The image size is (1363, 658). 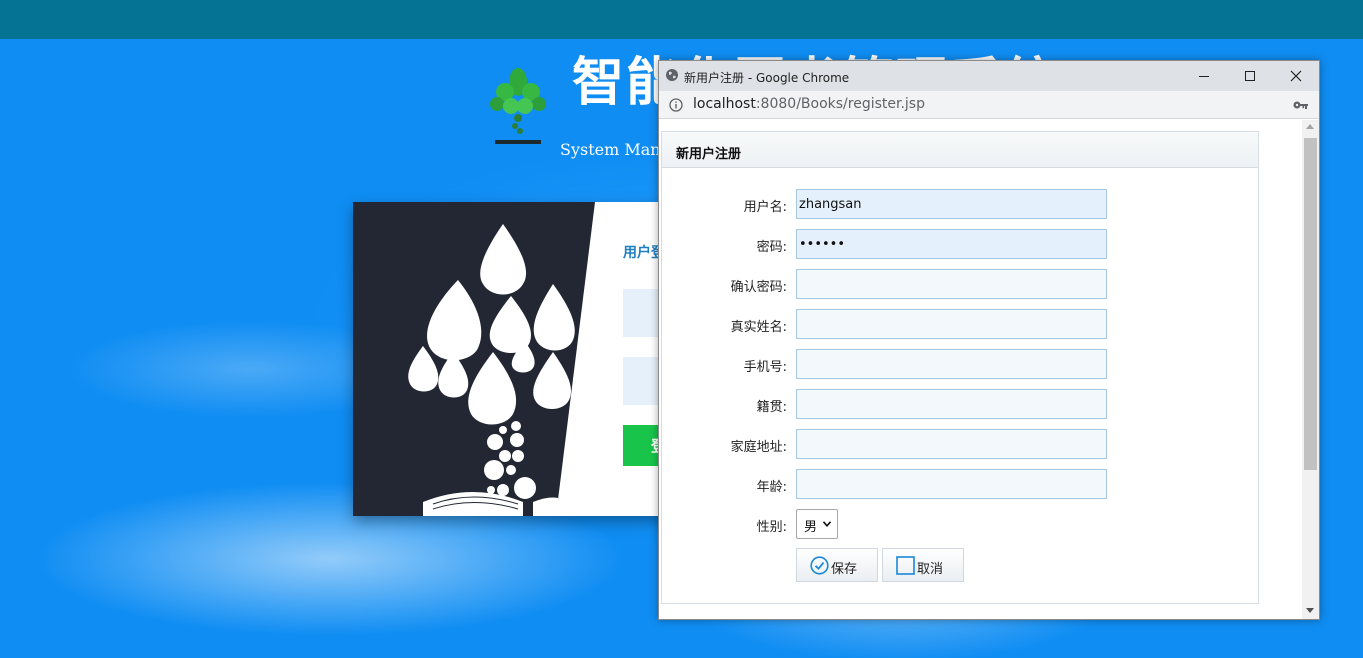 What do you see at coordinates (1310, 126) in the screenshot?
I see `scroll-up-arrow` at bounding box center [1310, 126].